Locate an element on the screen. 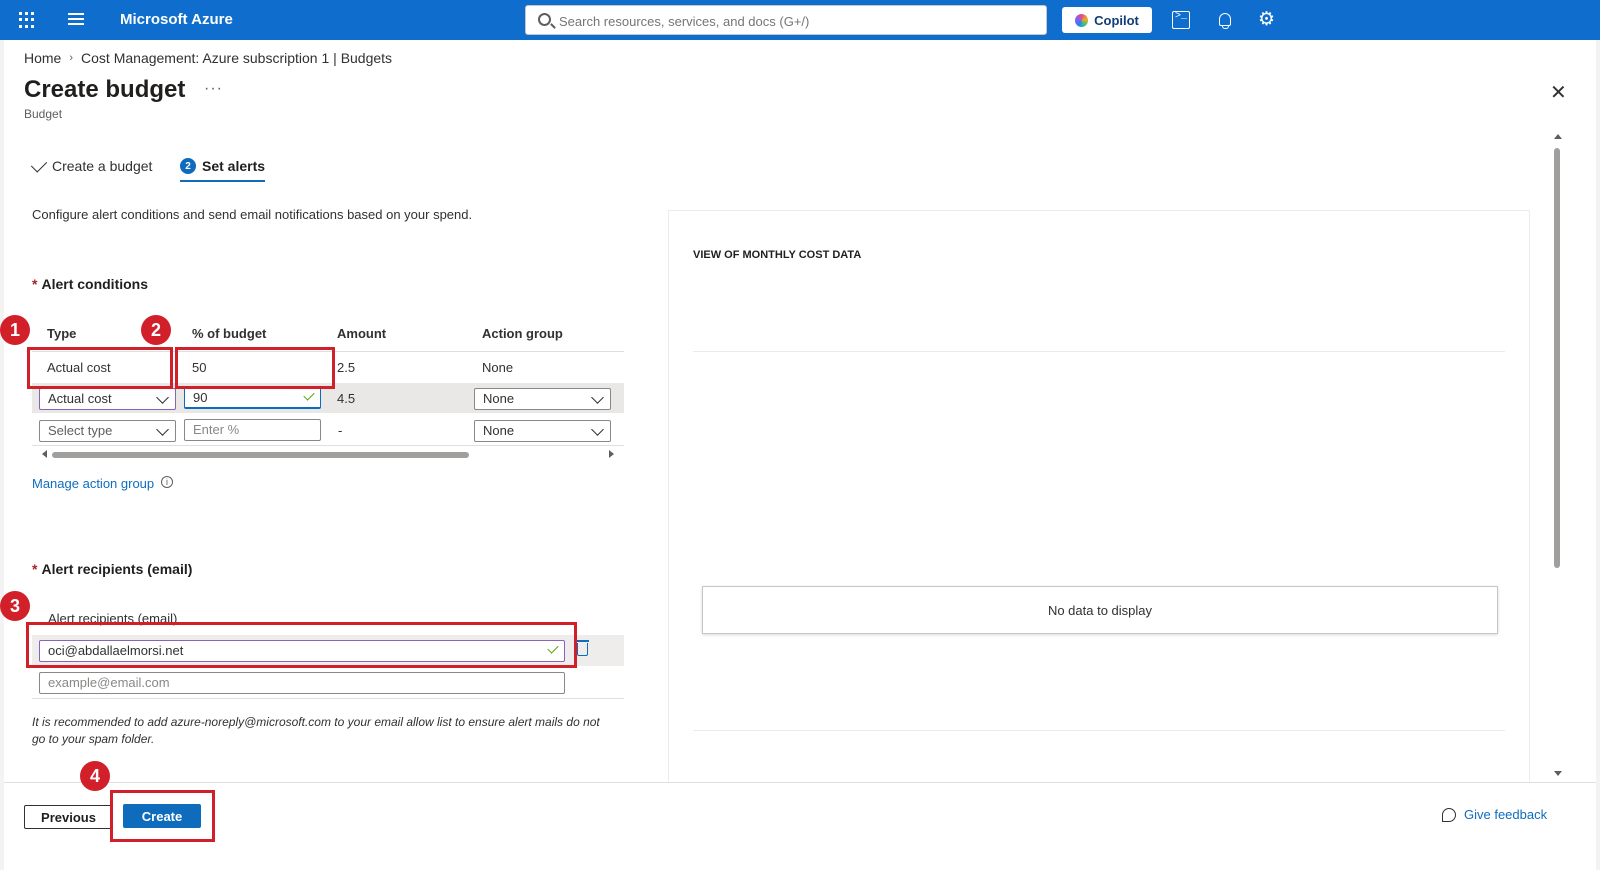  menu-icon is located at coordinates (76, 20).